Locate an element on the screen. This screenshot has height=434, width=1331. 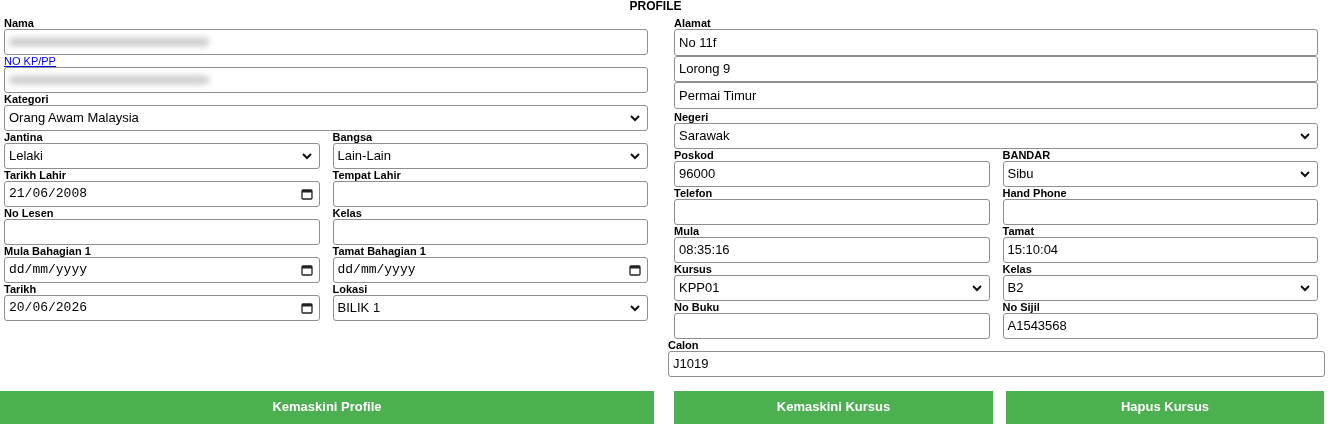
field-label: No Lesen is located at coordinates (29, 213).